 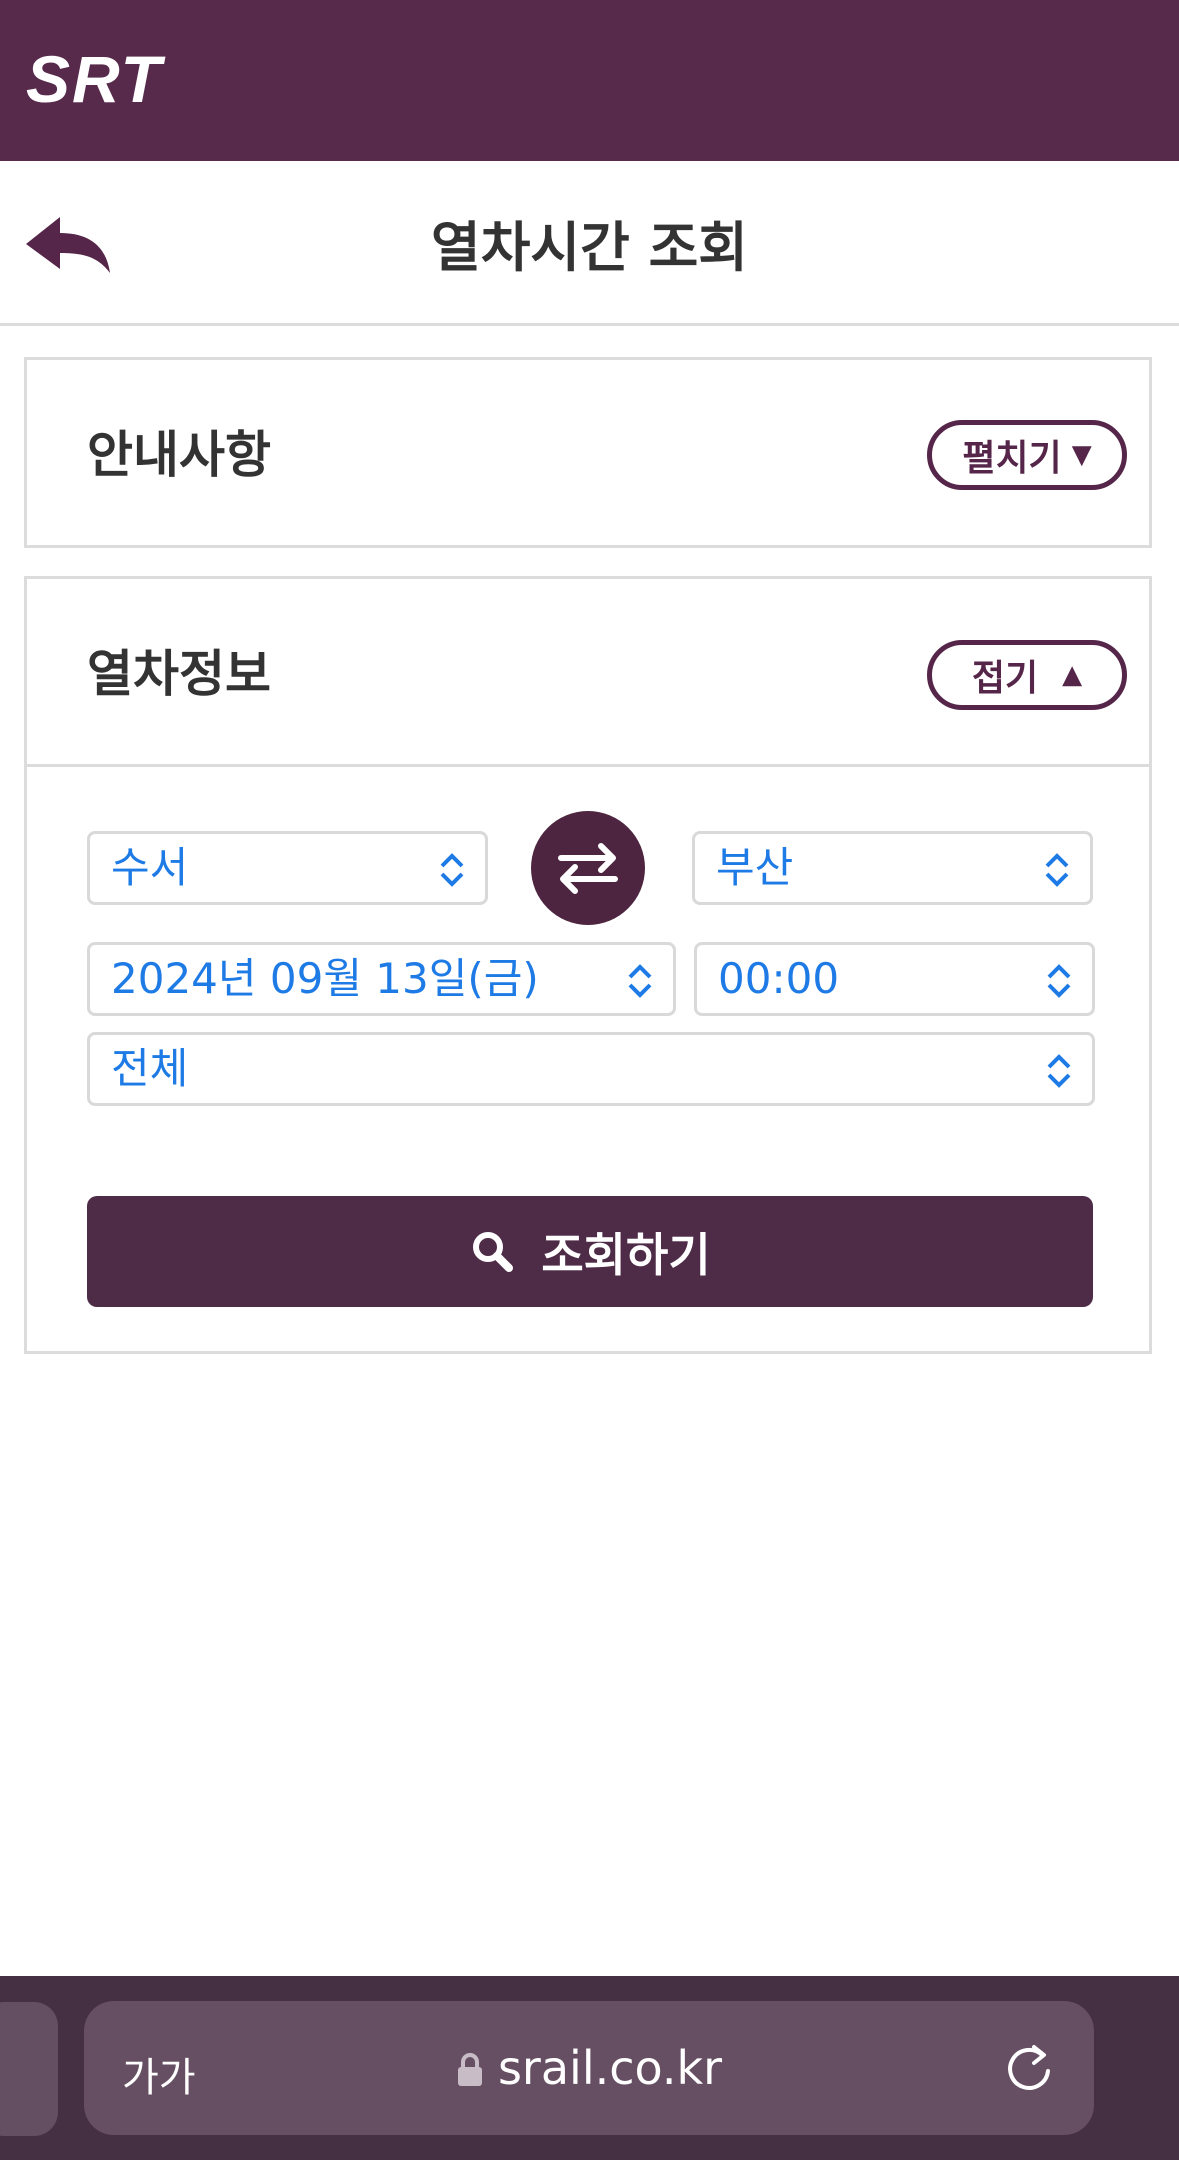 I want to click on date-select: 2024년 09월 13일(금), so click(x=381, y=979).